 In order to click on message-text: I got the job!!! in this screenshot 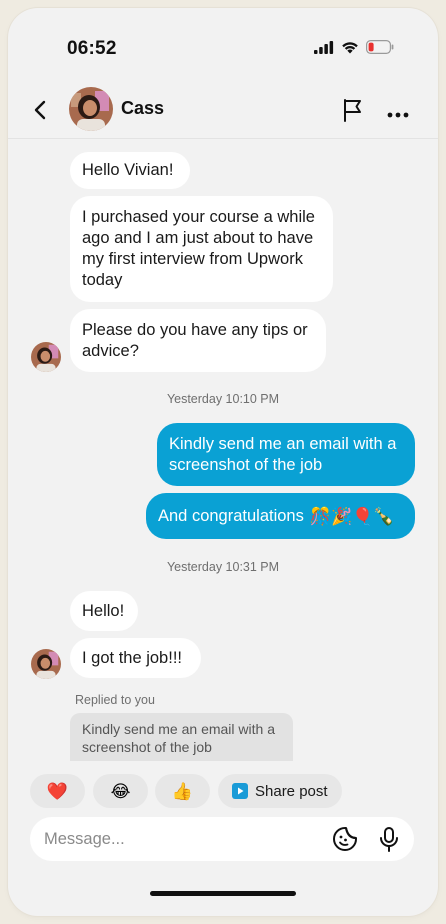, I will do `click(132, 657)`.